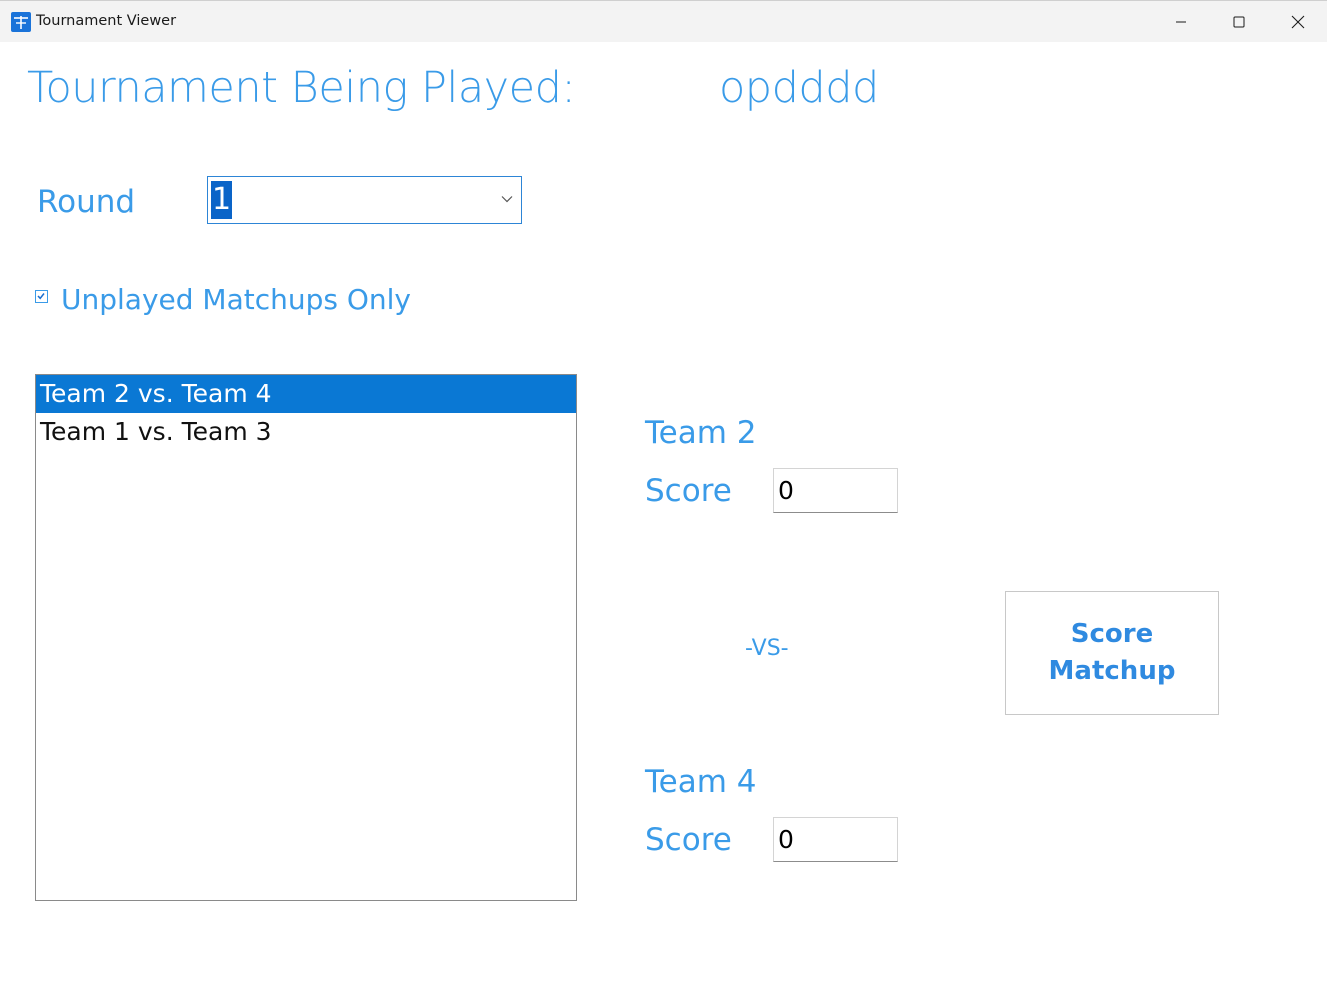  I want to click on unplayed-only-checkbox, so click(41, 296).